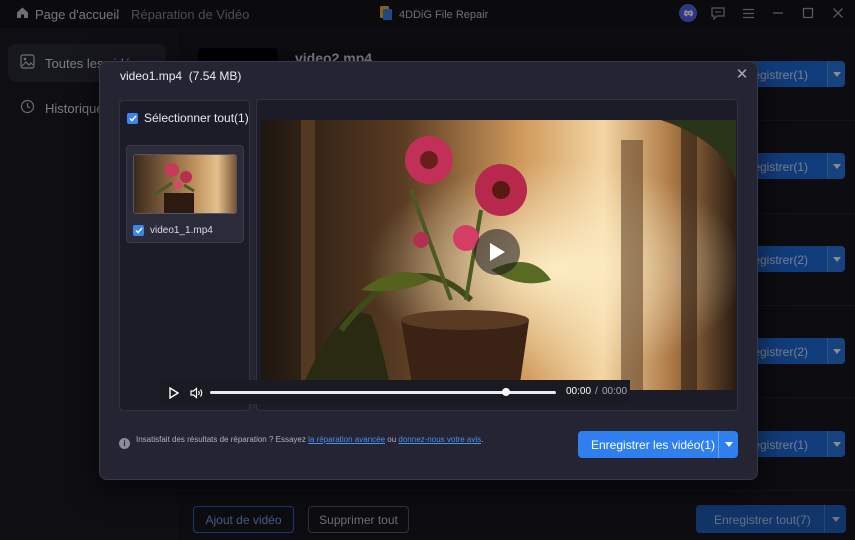  I want to click on time-current: 00:00, so click(579, 391).